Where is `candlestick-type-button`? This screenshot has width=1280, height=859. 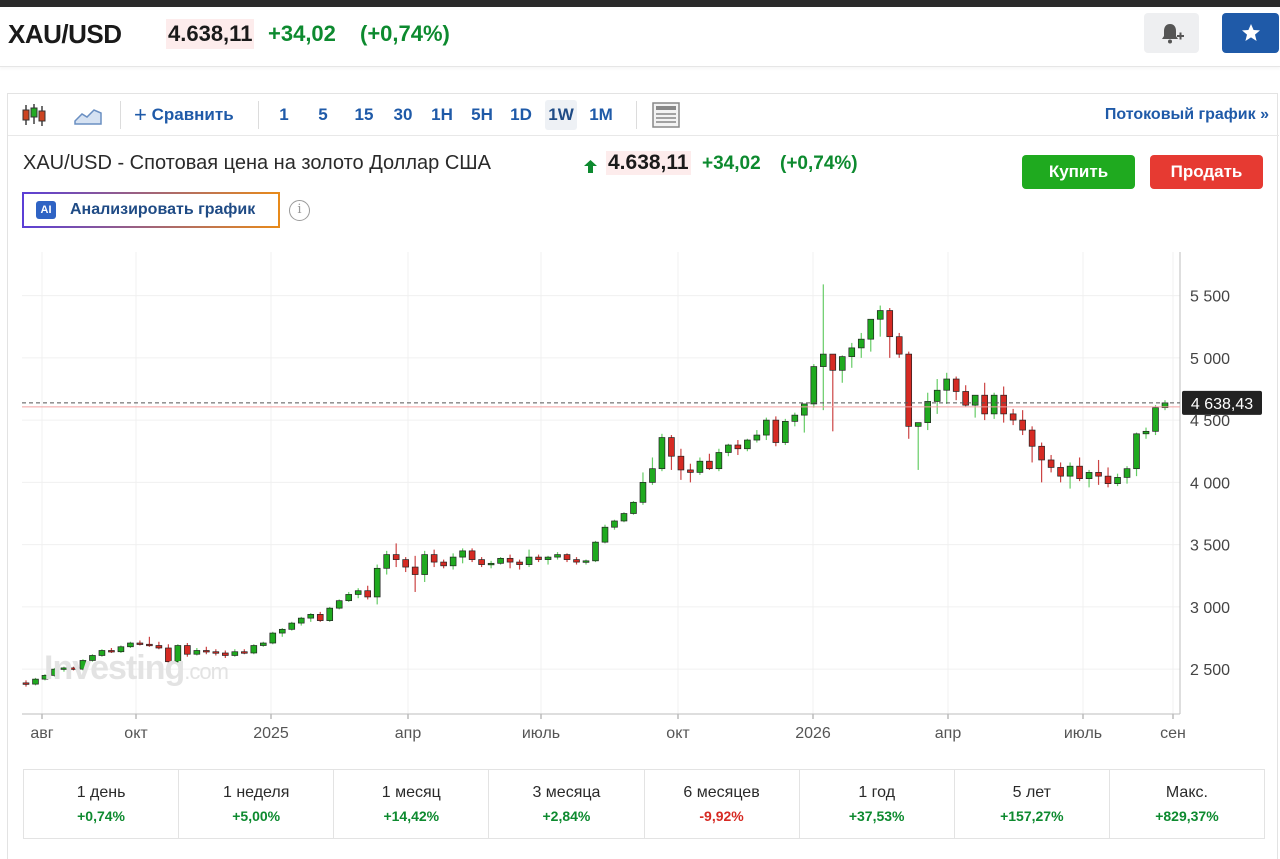
candlestick-type-button is located at coordinates (34, 115).